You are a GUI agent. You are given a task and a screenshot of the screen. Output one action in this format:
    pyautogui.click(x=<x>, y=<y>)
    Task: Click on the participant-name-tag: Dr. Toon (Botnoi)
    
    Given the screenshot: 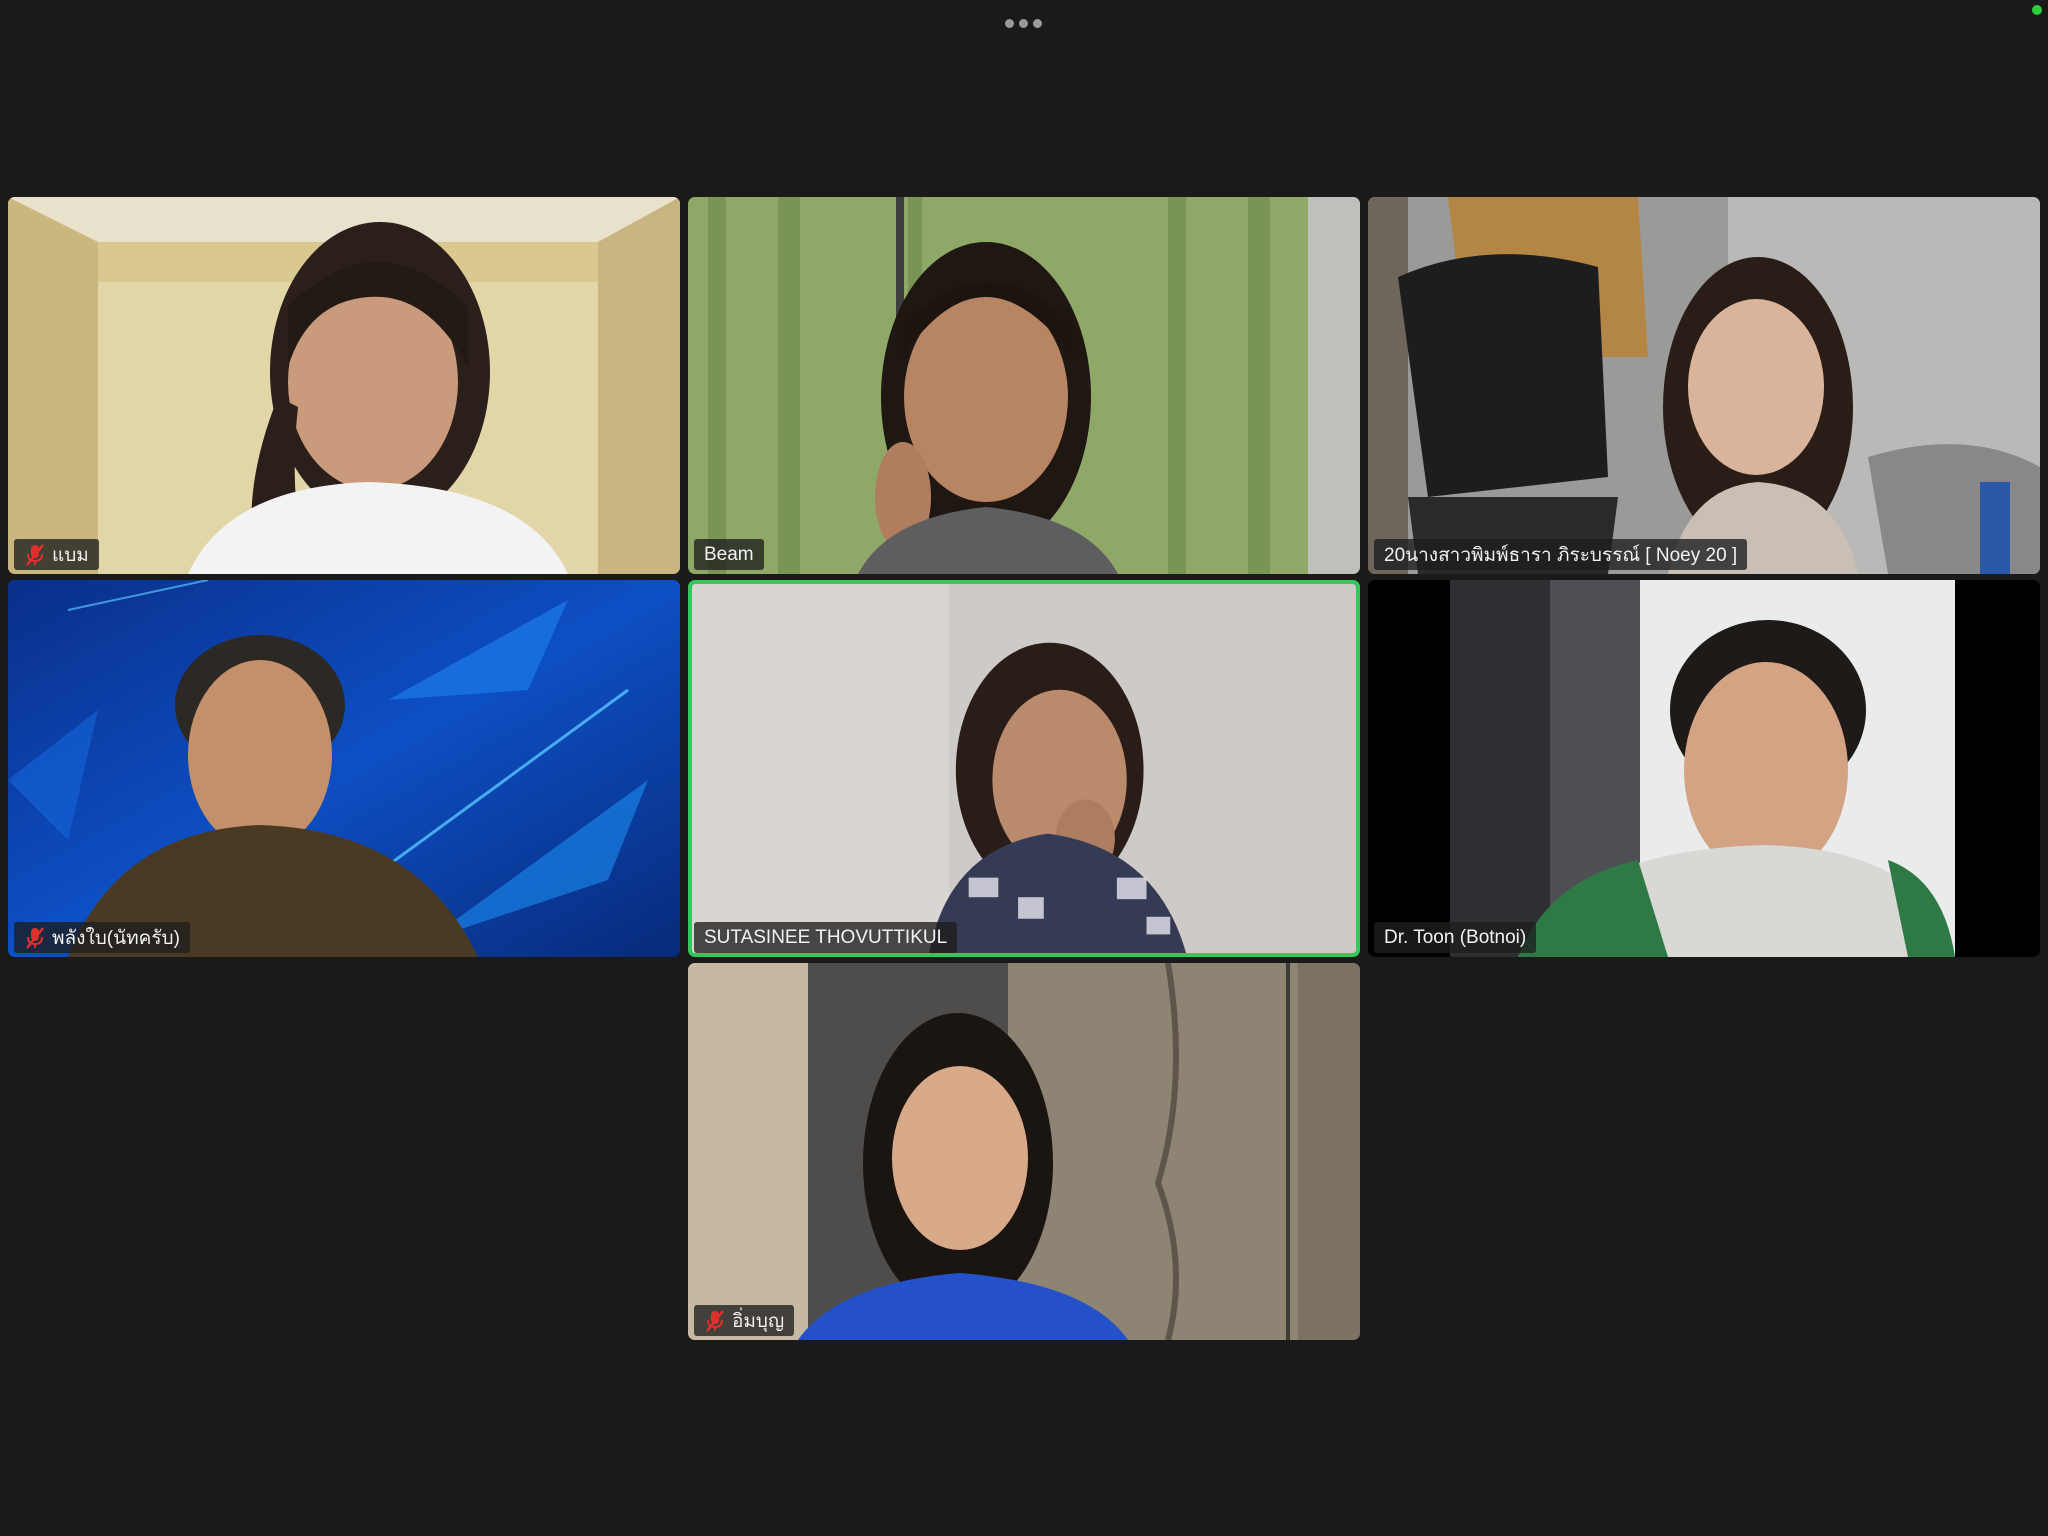 What is the action you would take?
    pyautogui.click(x=1455, y=937)
    